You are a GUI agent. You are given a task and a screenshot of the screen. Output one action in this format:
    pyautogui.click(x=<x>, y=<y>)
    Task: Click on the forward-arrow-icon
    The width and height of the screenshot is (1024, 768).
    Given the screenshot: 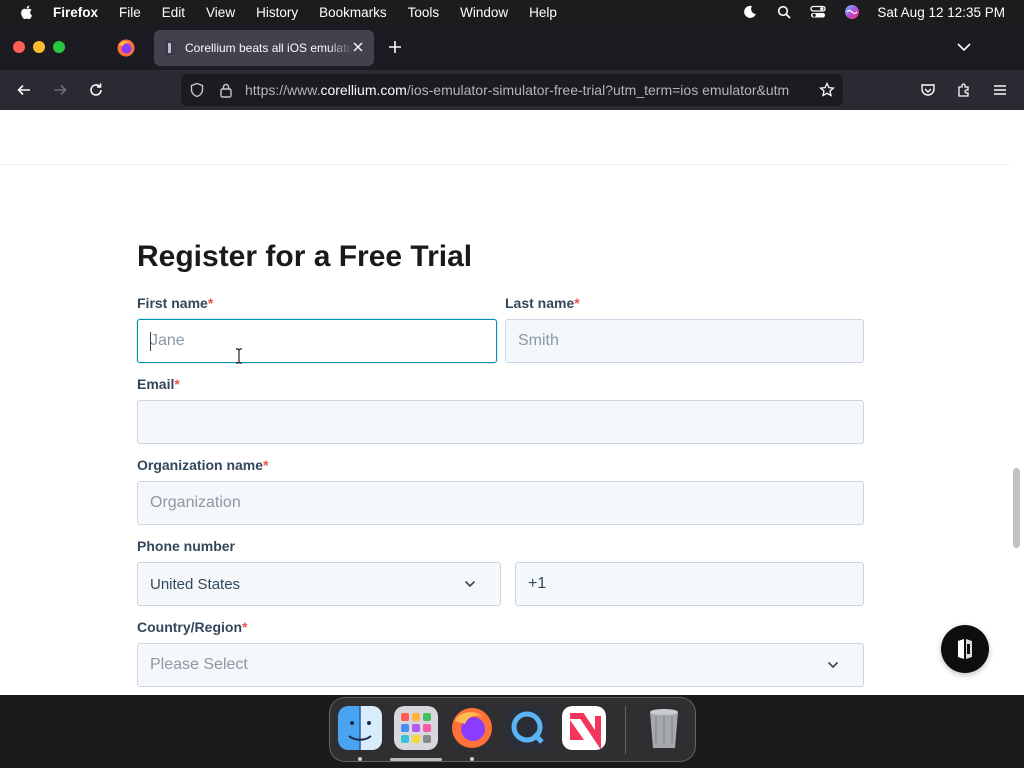 What is the action you would take?
    pyautogui.click(x=60, y=90)
    